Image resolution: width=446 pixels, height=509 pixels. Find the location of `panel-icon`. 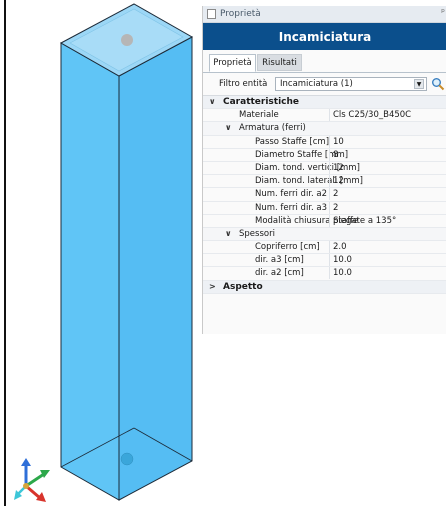

panel-icon is located at coordinates (211, 14).